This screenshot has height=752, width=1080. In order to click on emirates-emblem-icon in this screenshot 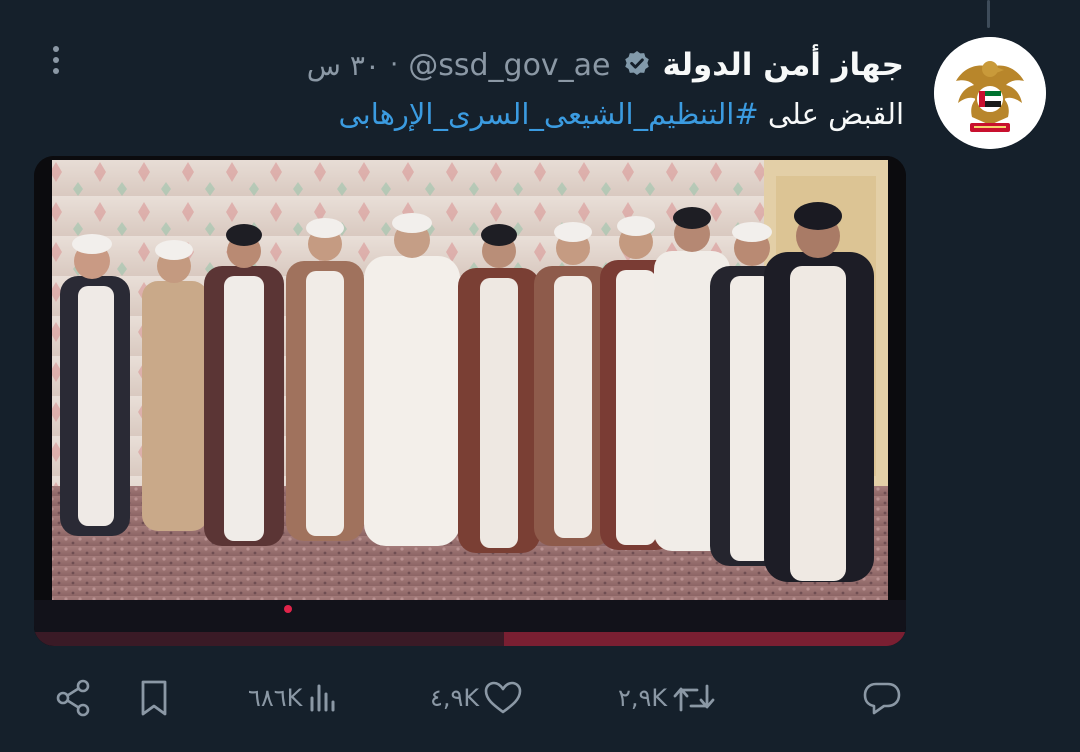, I will do `click(990, 93)`.